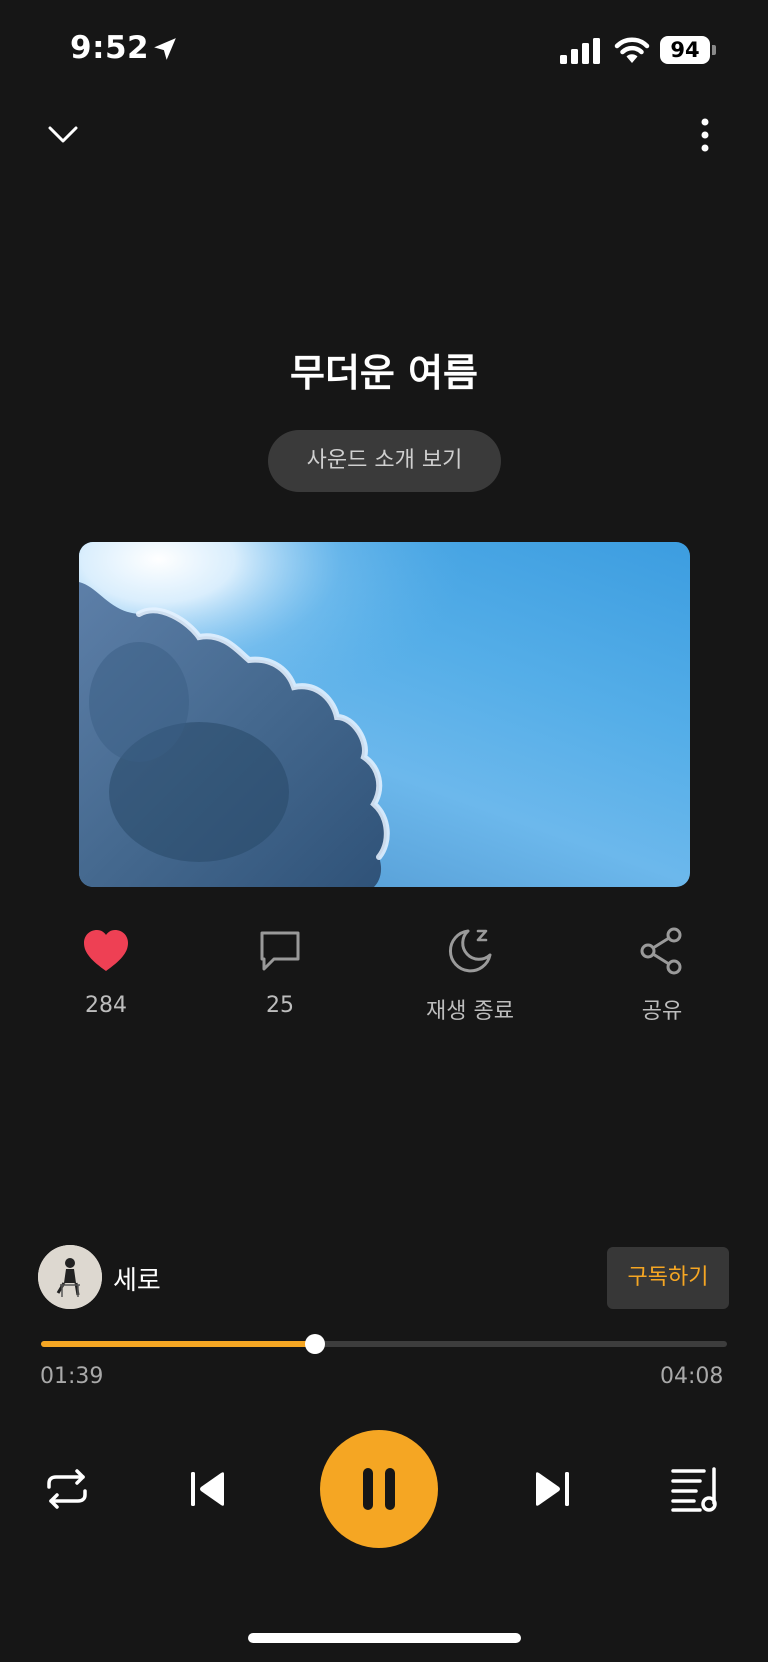 The image size is (768, 1662). What do you see at coordinates (580, 51) in the screenshot?
I see `signal-icon` at bounding box center [580, 51].